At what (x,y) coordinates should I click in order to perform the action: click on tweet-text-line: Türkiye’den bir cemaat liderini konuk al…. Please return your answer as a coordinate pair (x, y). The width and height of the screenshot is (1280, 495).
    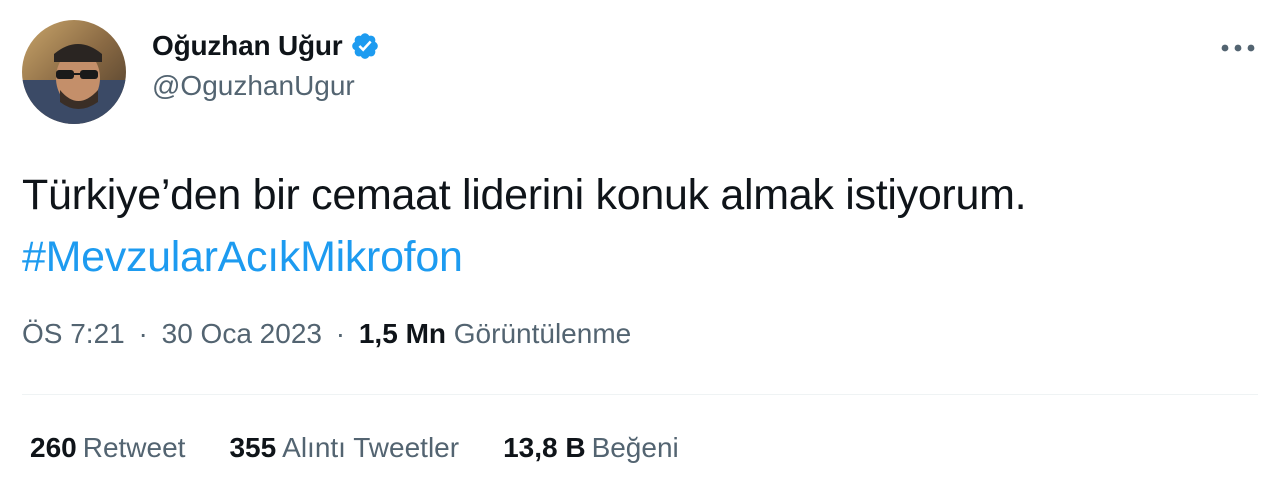
    Looking at the image, I should click on (524, 195).